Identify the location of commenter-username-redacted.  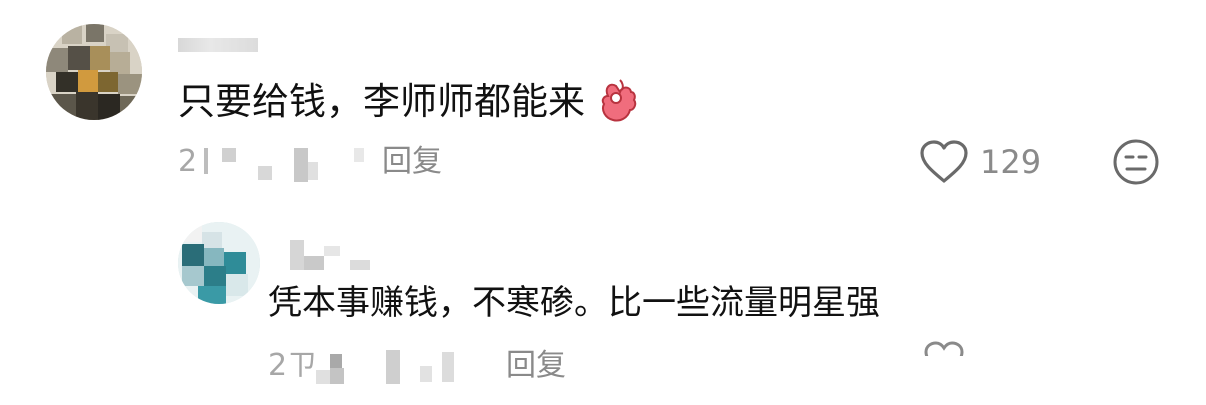
(218, 45).